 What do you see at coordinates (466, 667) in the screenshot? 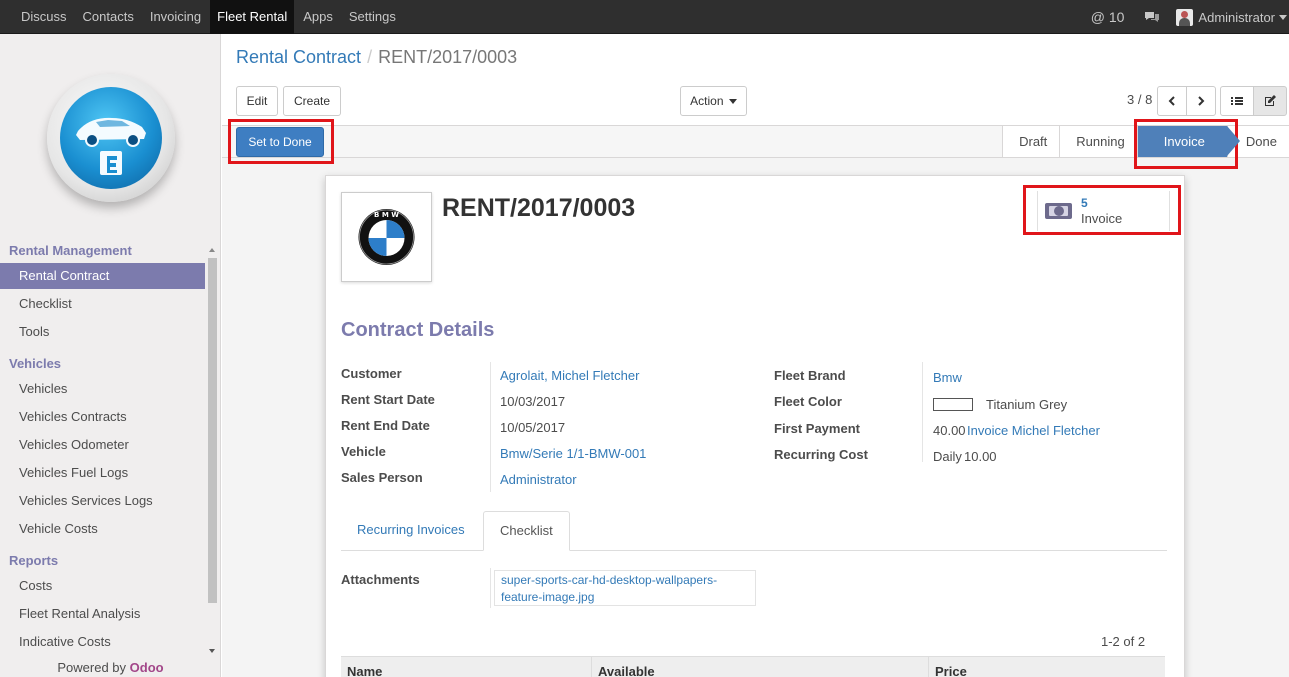
I see `column-name: Name` at bounding box center [466, 667].